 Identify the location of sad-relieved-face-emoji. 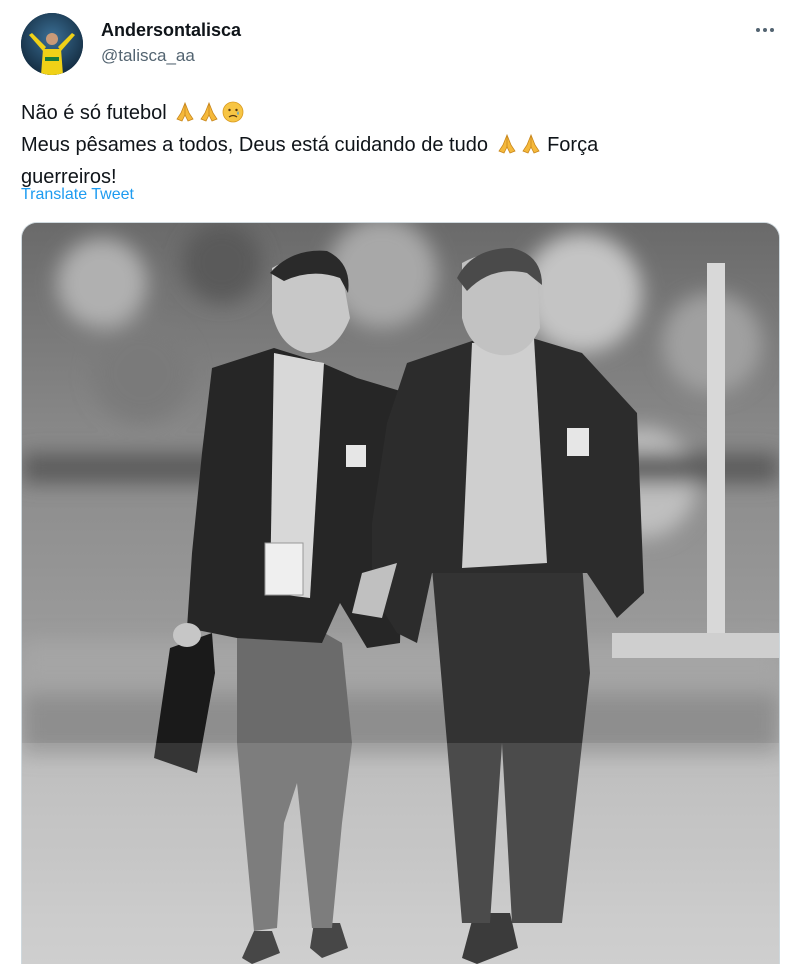
(233, 116).